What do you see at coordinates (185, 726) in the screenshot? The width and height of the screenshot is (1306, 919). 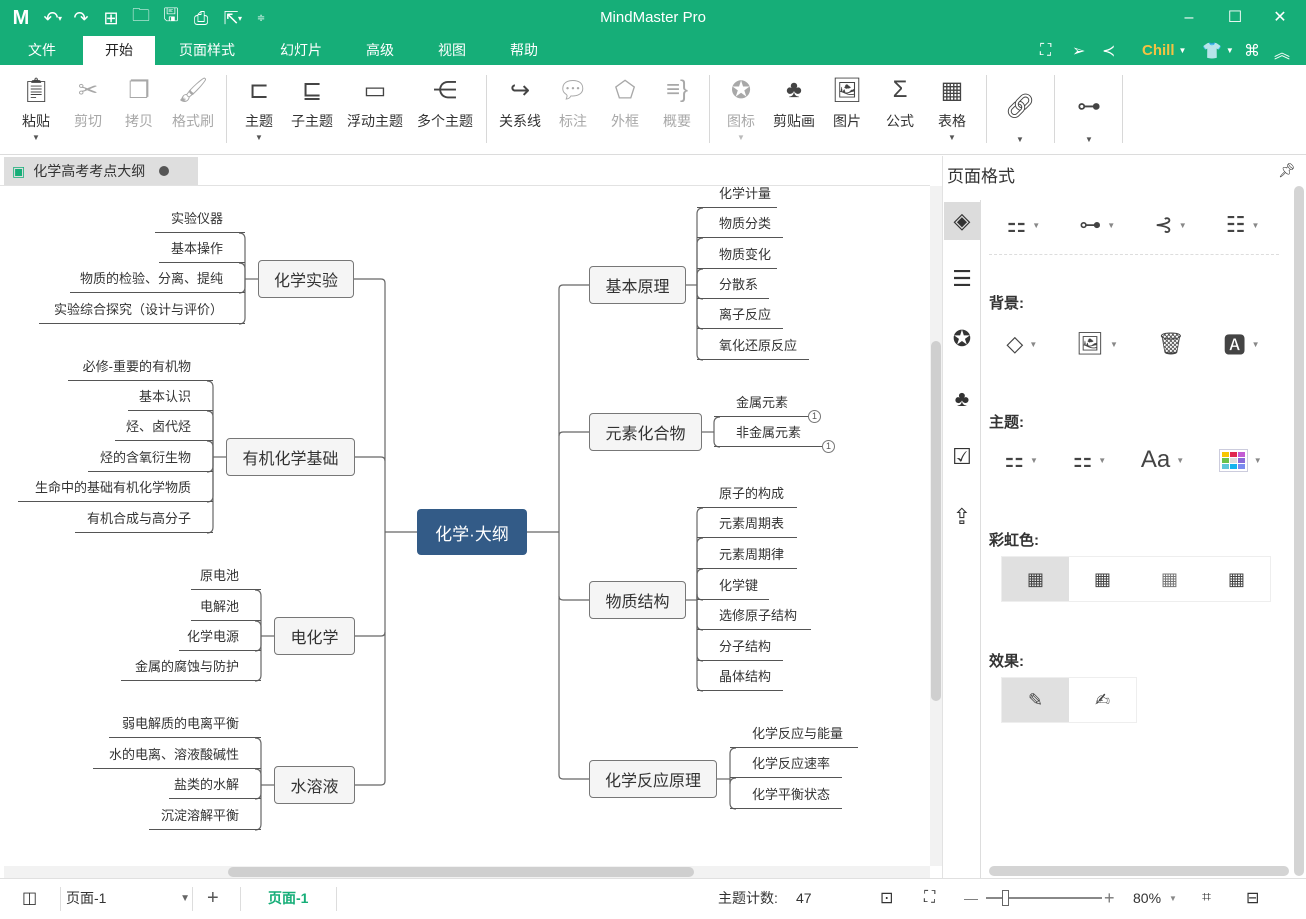 I see `subtopic: 弱电解质的电离平衡` at bounding box center [185, 726].